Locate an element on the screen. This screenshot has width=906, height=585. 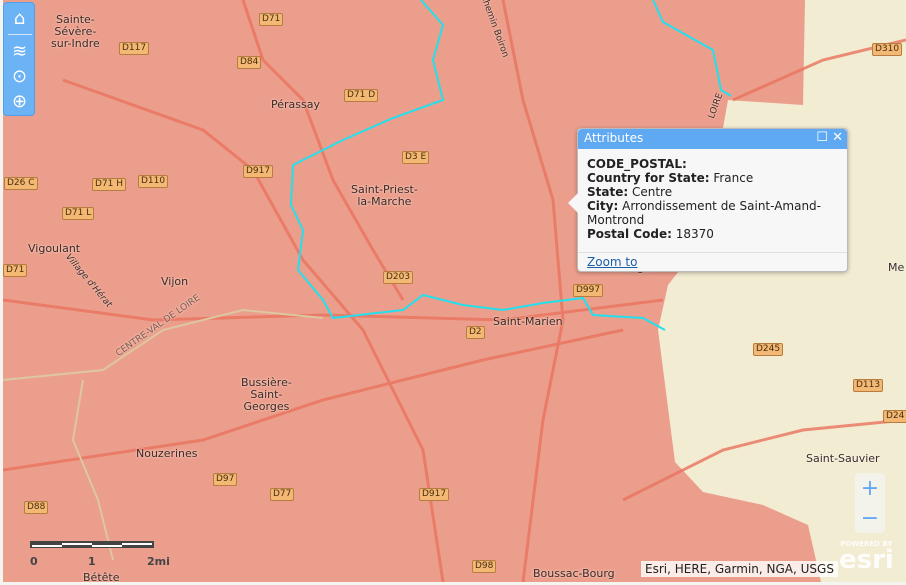
road-shield: D110 is located at coordinates (153, 181).